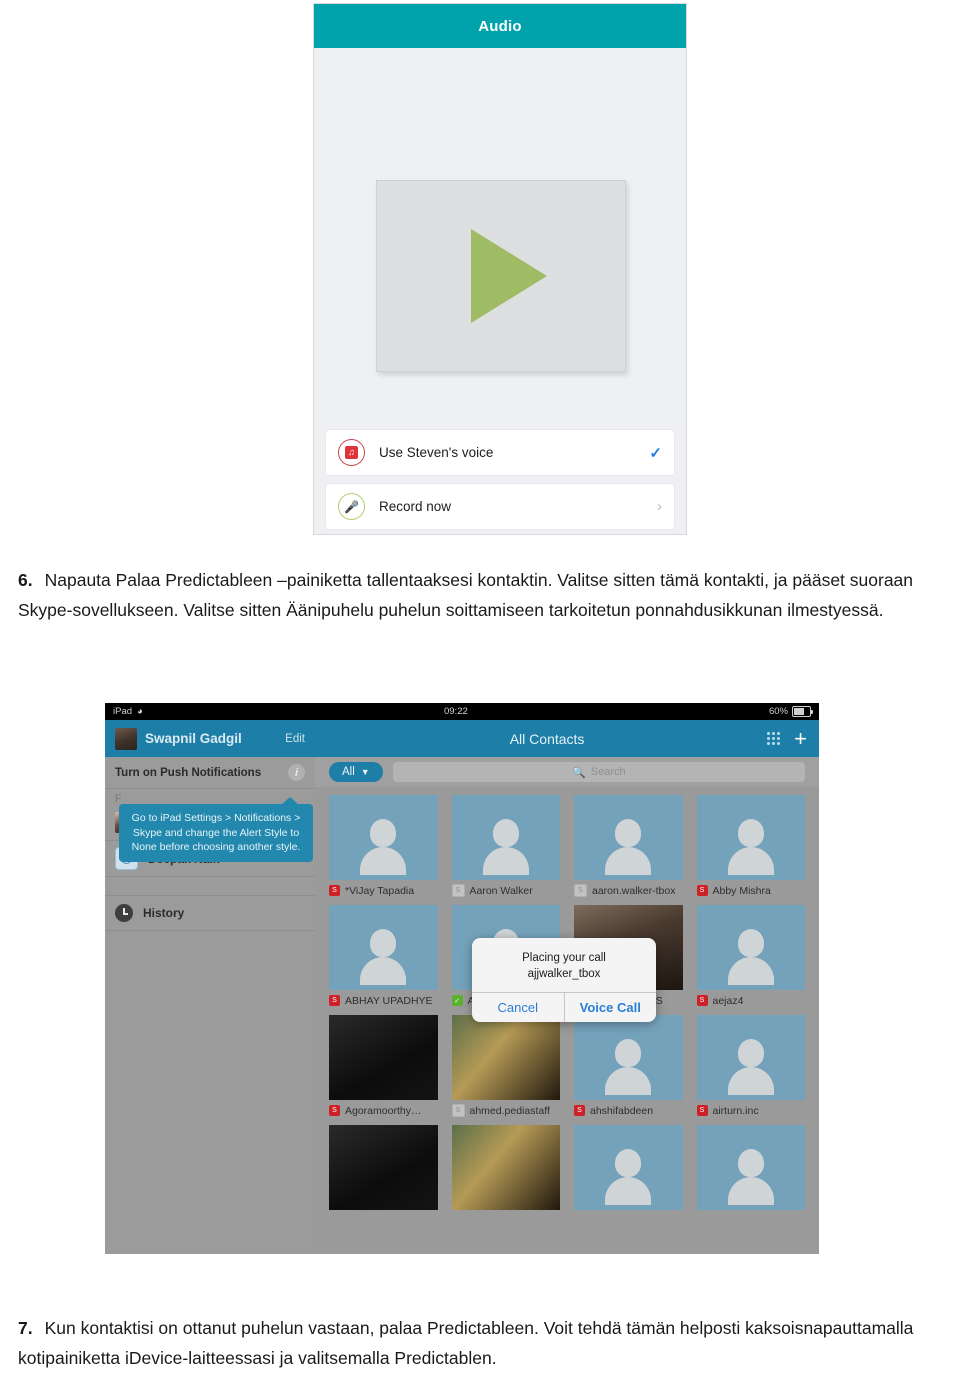 The width and height of the screenshot is (960, 1381). I want to click on sidebar-account-bar: Swapnil Gadgil Edit, so click(210, 738).